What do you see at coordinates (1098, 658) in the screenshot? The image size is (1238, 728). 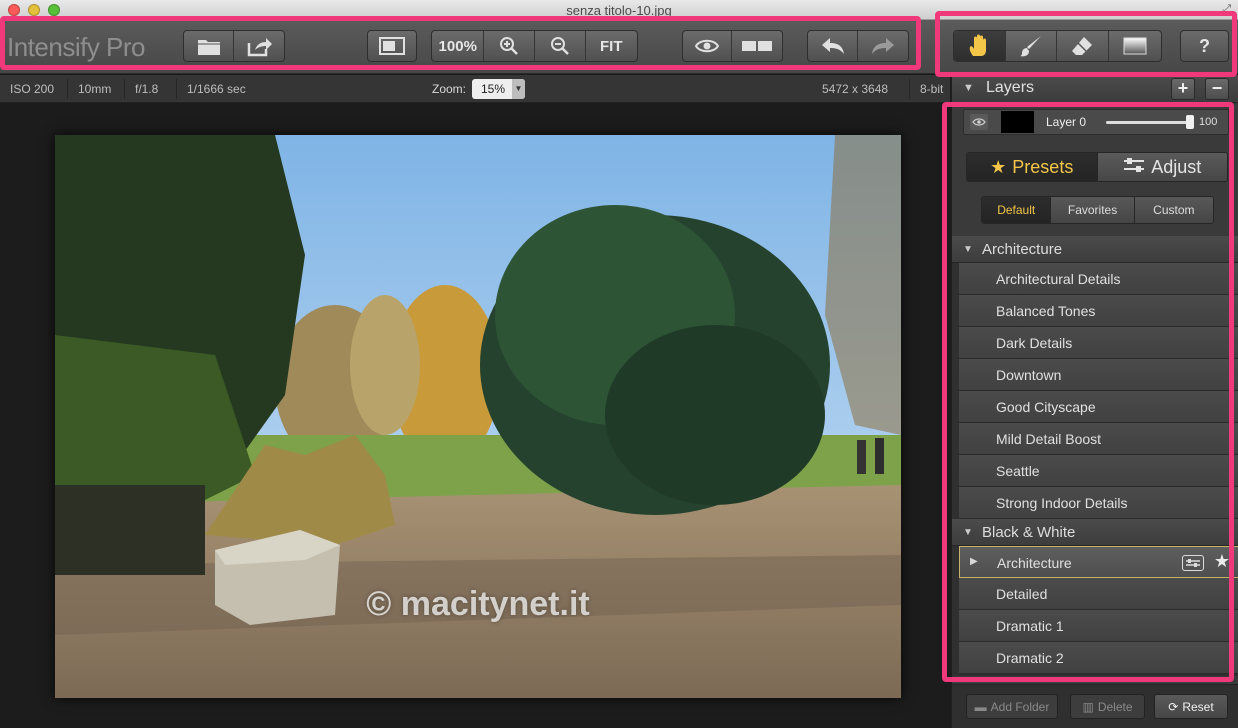 I see `preset-item: Dramatic 2` at bounding box center [1098, 658].